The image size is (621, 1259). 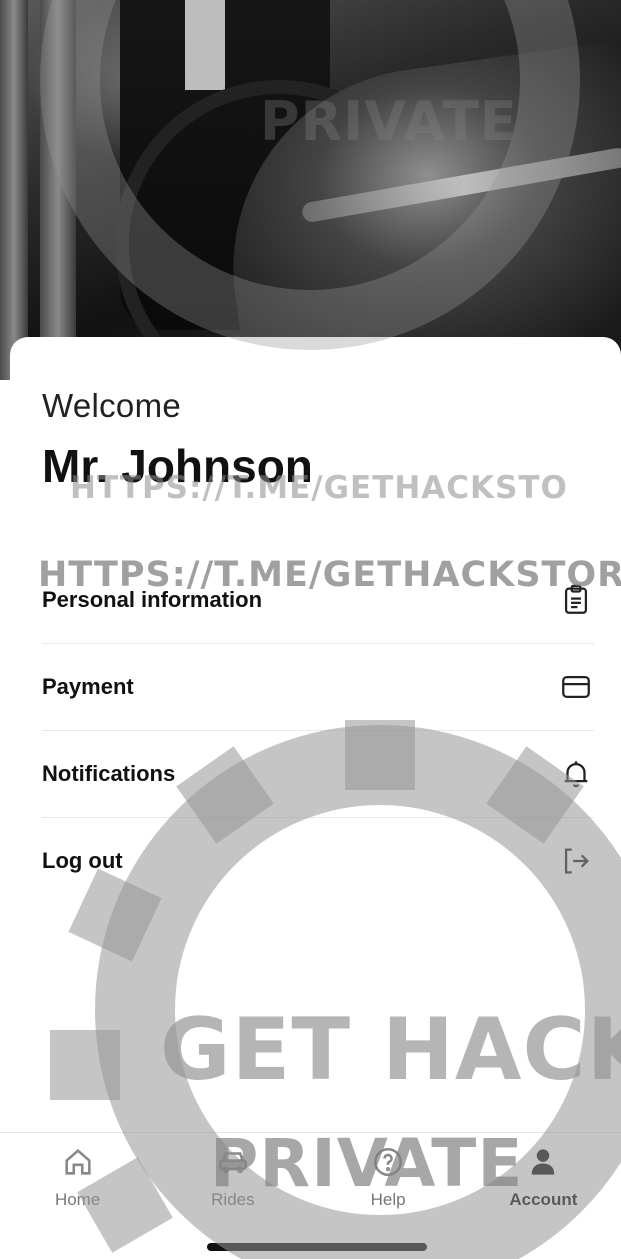 I want to click on menu-item-label: Log out, so click(x=82, y=860).